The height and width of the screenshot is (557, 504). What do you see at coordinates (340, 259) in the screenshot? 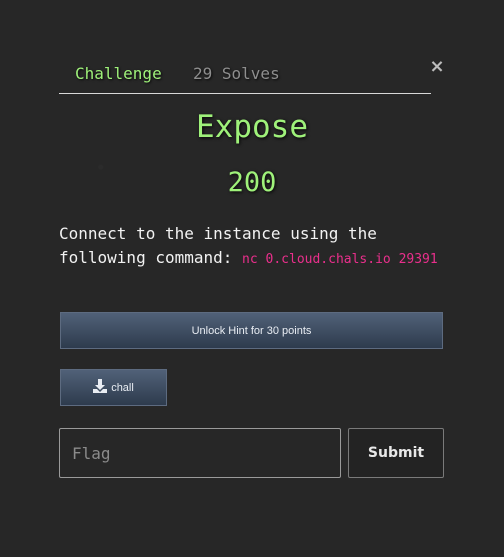
I see `connection-command: nc 0.cloud.chals.io 29391` at bounding box center [340, 259].